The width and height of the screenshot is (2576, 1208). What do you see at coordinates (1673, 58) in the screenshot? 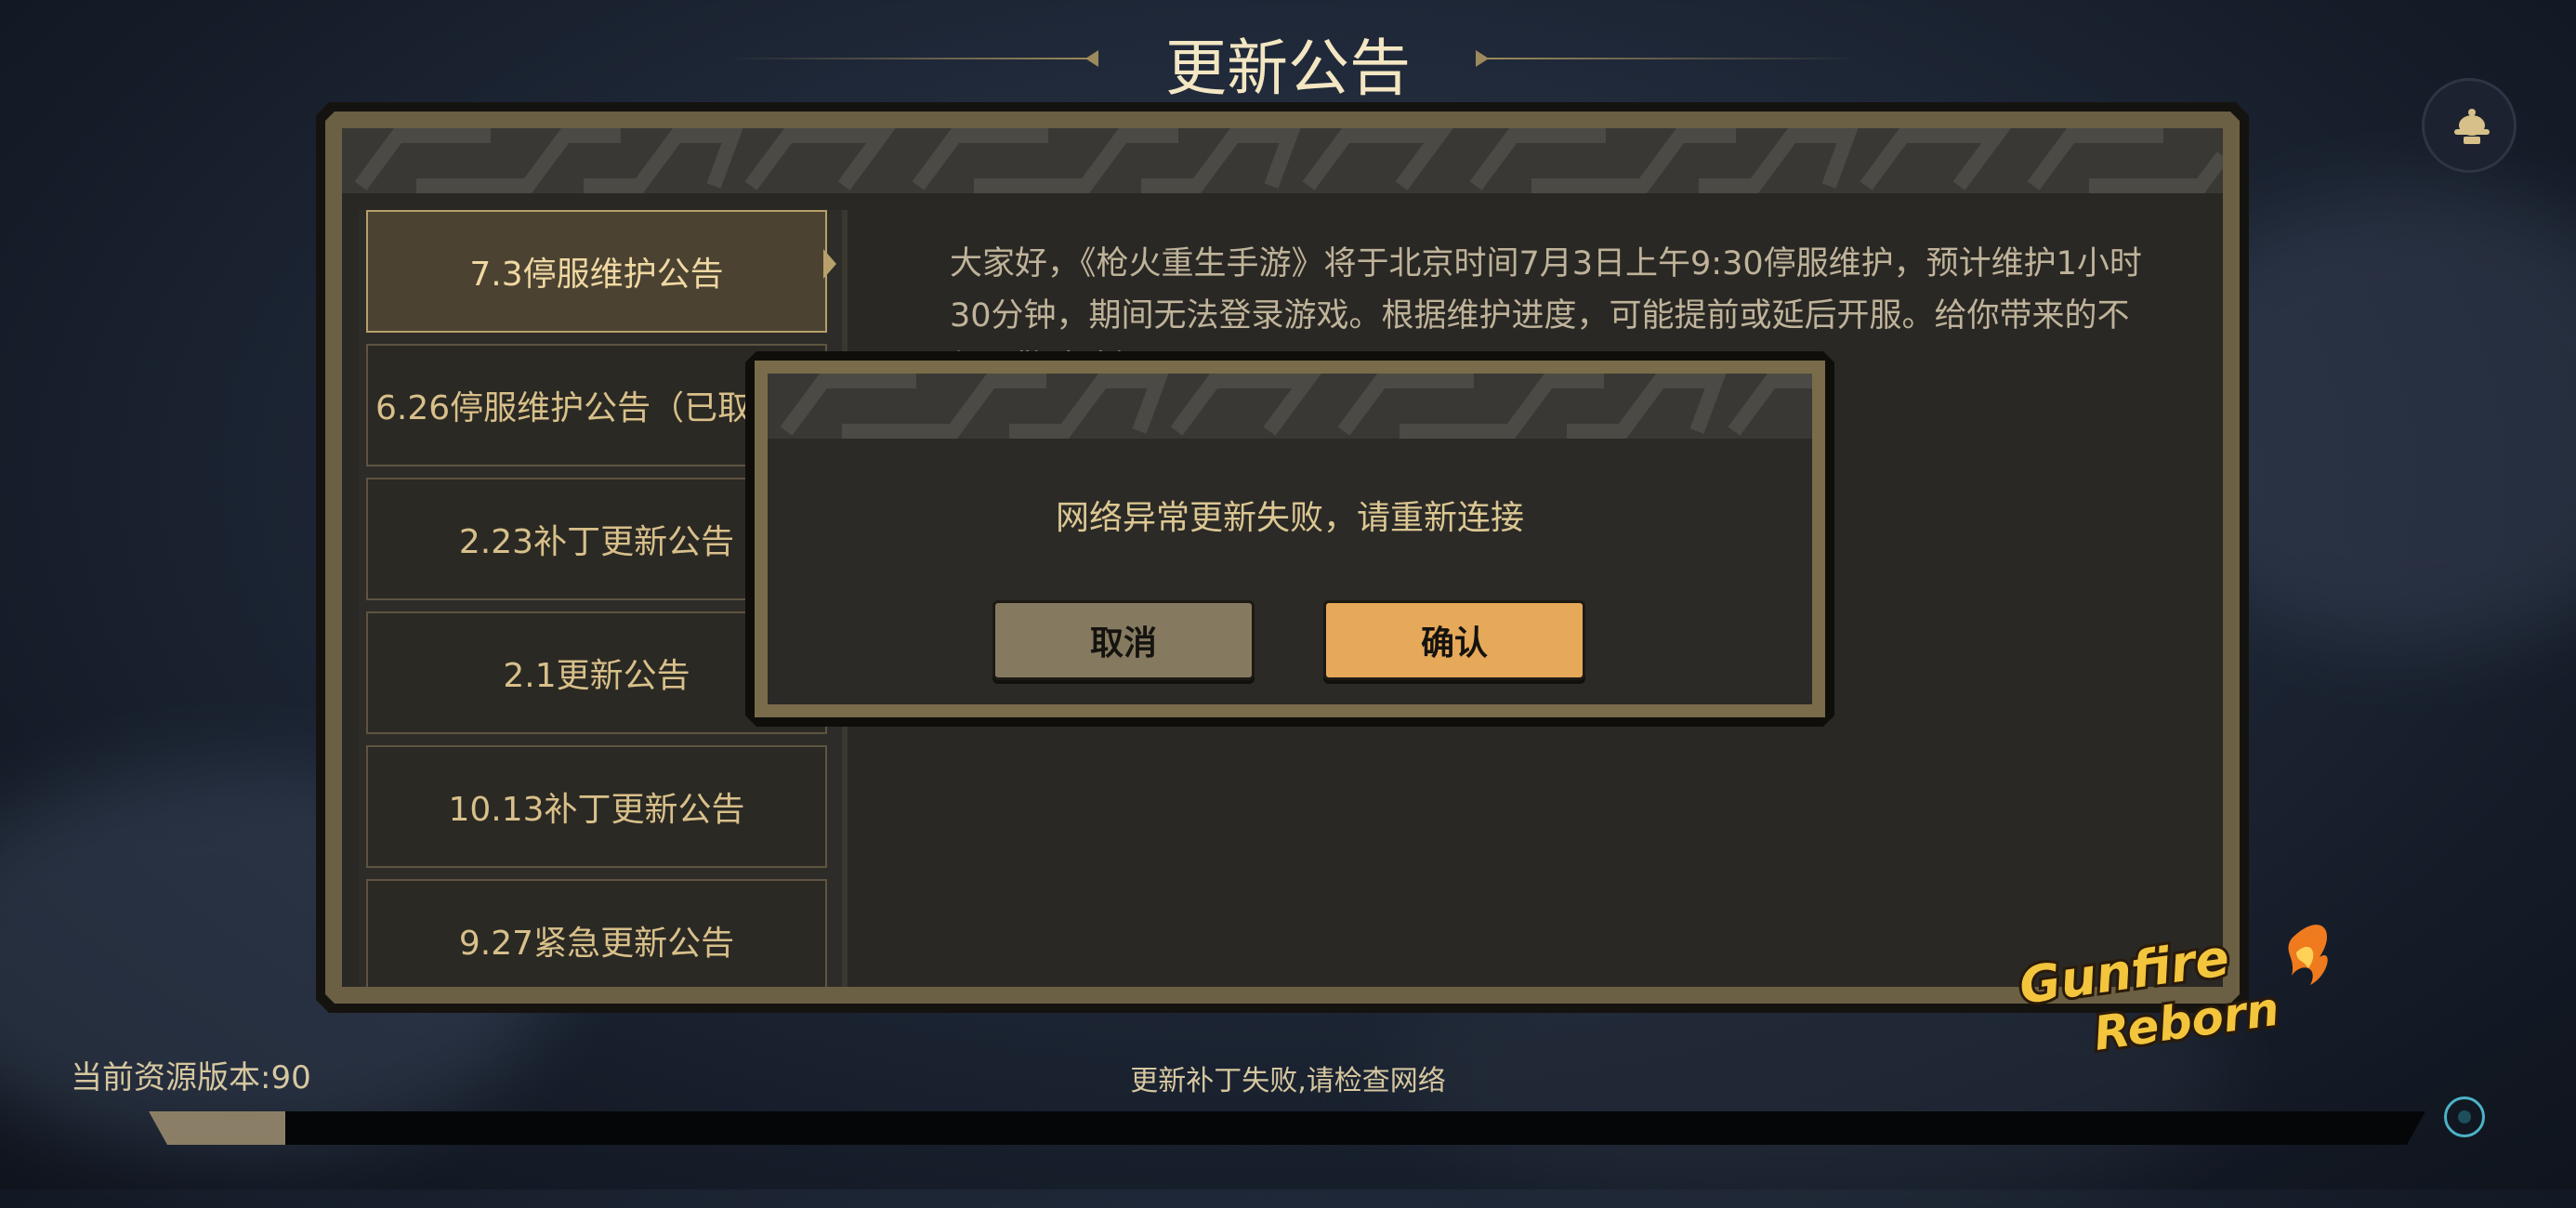
I see `title-decor-line-right` at bounding box center [1673, 58].